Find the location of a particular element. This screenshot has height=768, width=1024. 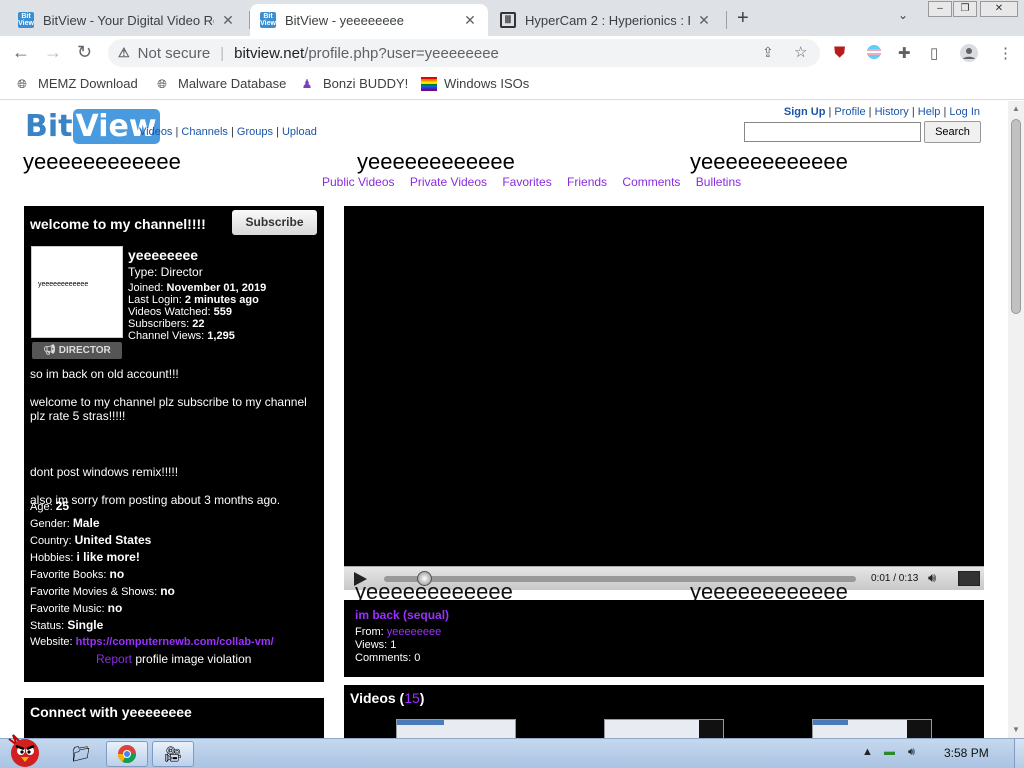

scroll-down-arrow-icon: ▼ is located at coordinates (1016, 729).